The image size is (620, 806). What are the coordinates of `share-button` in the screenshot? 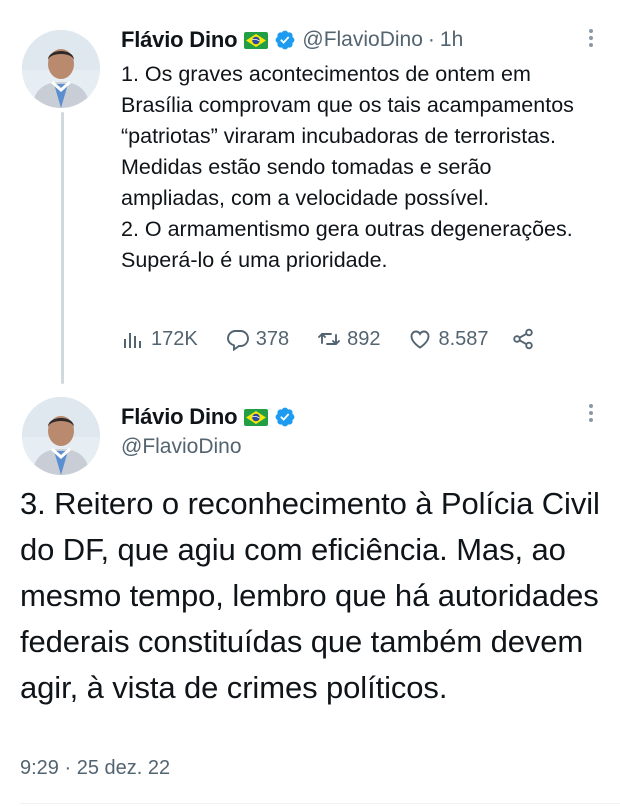 It's located at (526, 339).